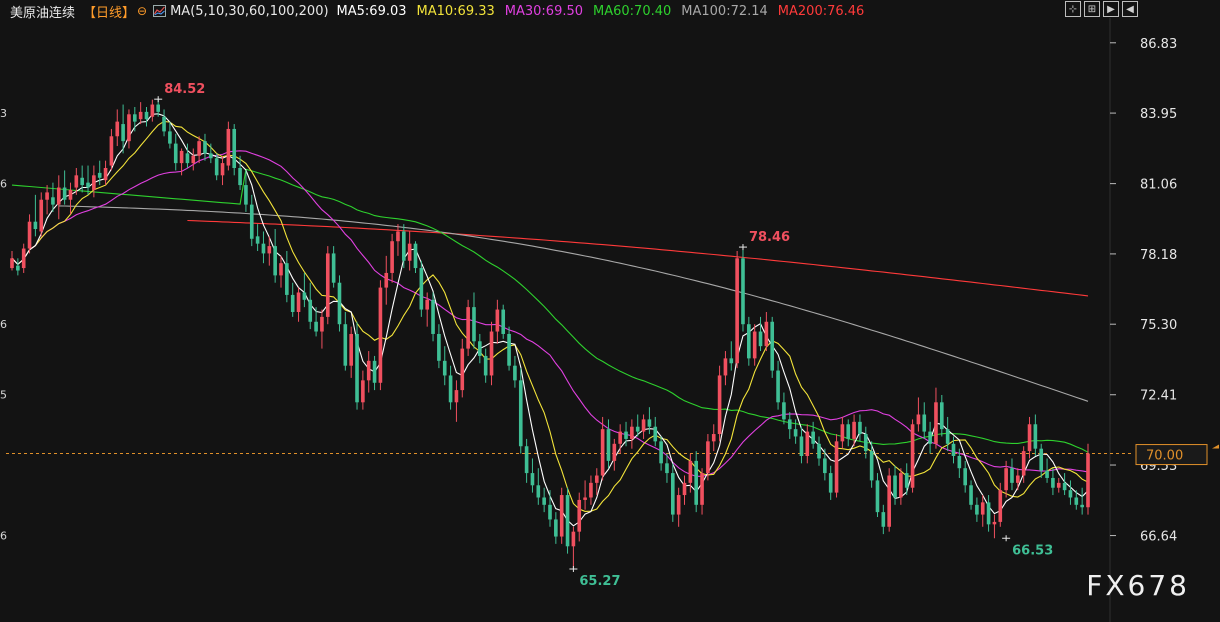 The height and width of the screenshot is (622, 1220). Describe the element at coordinates (1158, 325) in the screenshot. I see `y-tick-label-4: 75.30` at that location.